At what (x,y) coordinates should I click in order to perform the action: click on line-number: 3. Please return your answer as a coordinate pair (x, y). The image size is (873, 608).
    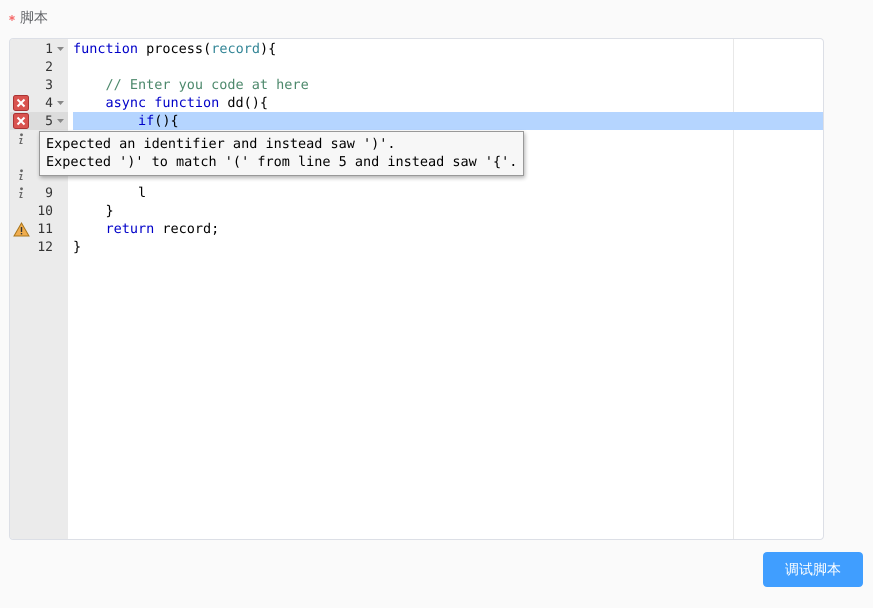
    Looking at the image, I should click on (49, 85).